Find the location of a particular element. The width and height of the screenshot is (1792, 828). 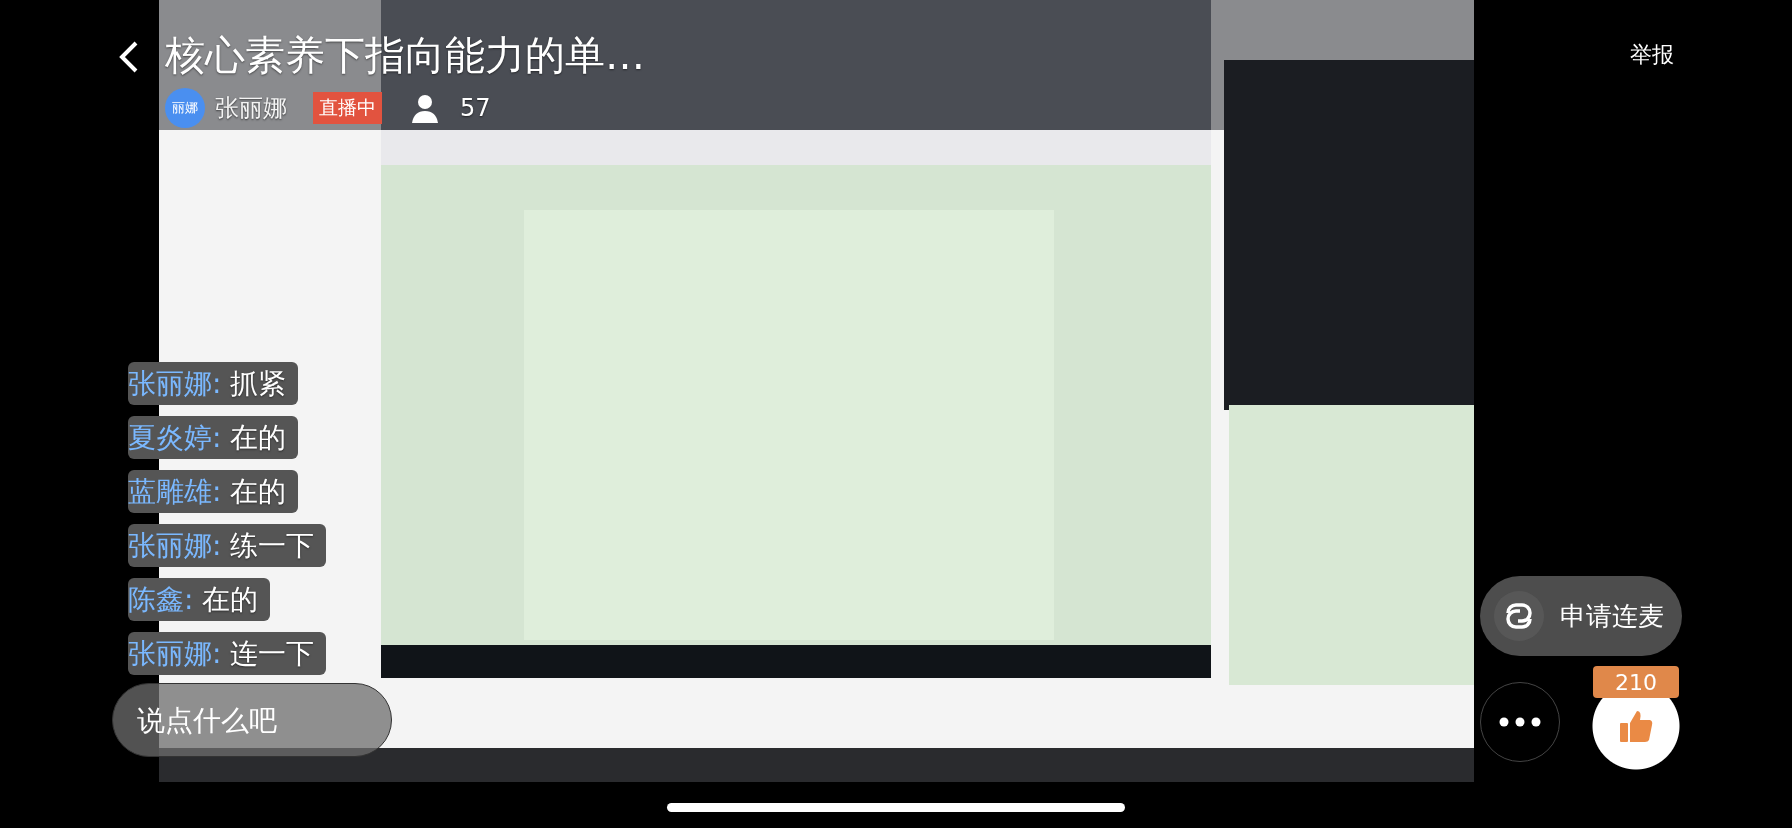

comment-field: 说点什么吧 is located at coordinates (252, 720).